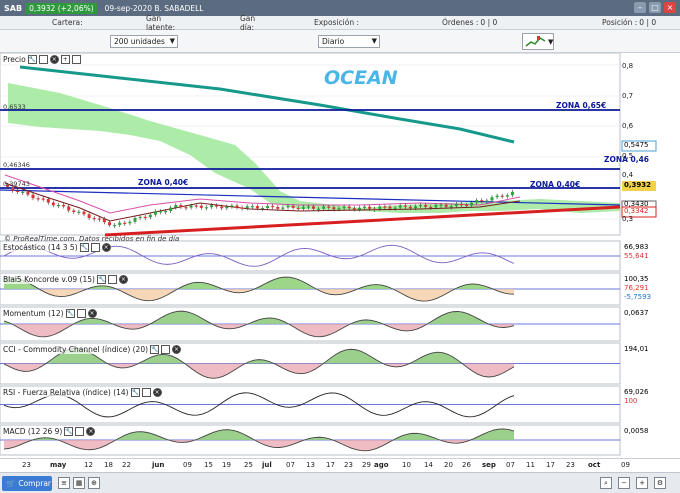 The height and width of the screenshot is (493, 680). Describe the element at coordinates (640, 7) in the screenshot. I see `minimize-icon: –` at that location.